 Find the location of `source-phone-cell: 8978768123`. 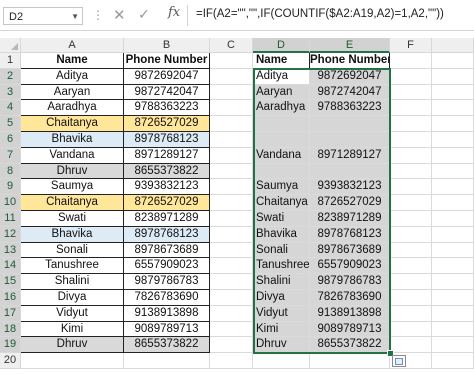

source-phone-cell: 8978768123 is located at coordinates (167, 140).